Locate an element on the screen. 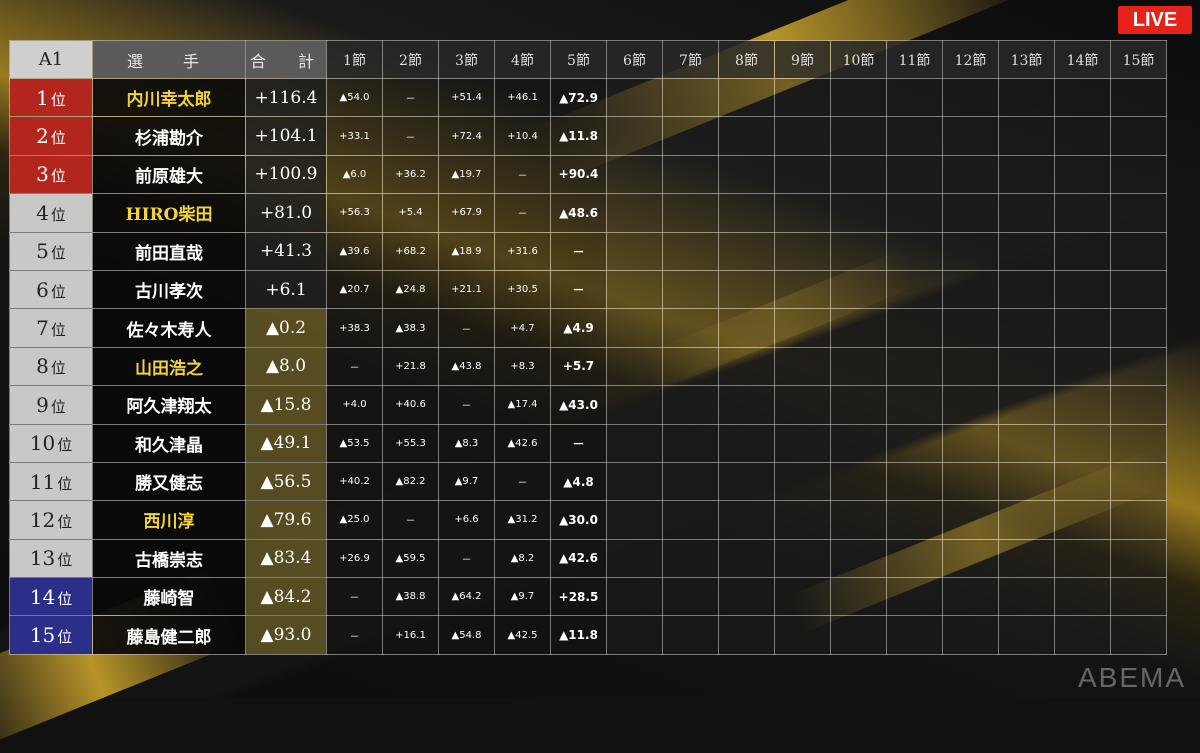 The width and height of the screenshot is (1200, 753). round-score: ▲48.6 is located at coordinates (578, 213).